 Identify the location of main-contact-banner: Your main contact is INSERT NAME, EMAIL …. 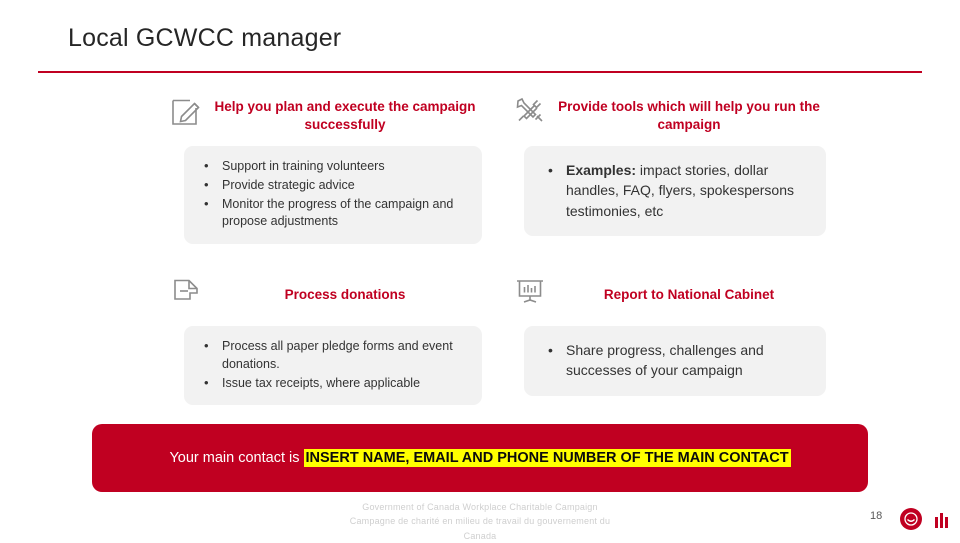
(480, 458).